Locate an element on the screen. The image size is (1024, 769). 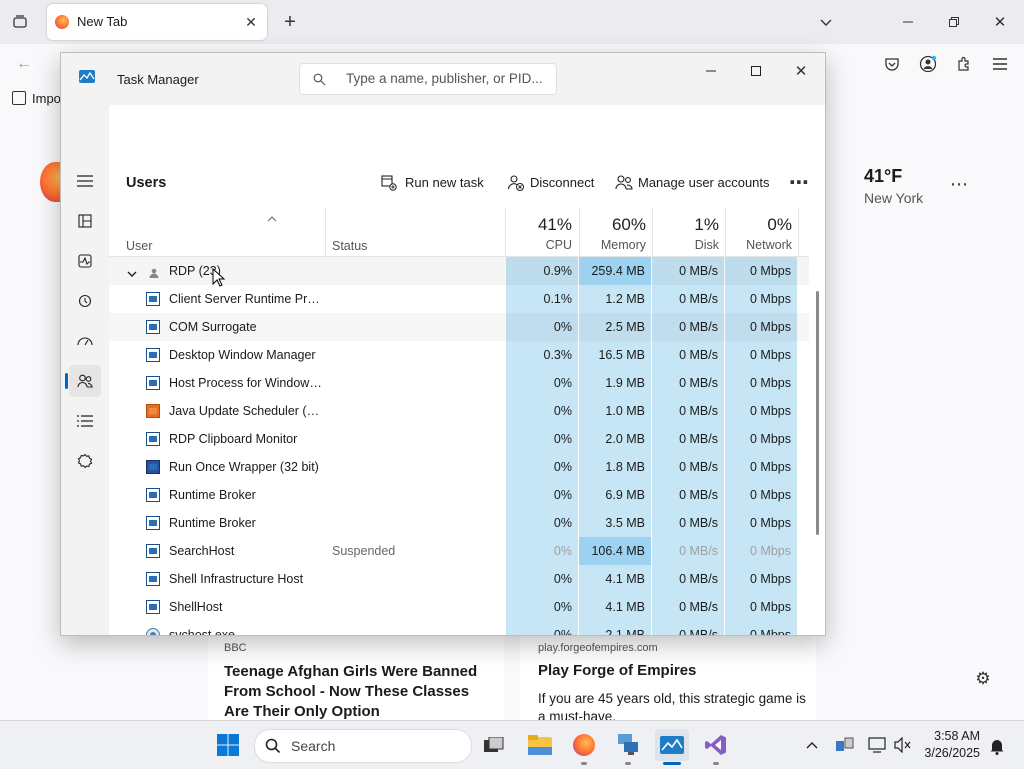
memory-column-header: 60% Memory is located at coordinates (615, 232).